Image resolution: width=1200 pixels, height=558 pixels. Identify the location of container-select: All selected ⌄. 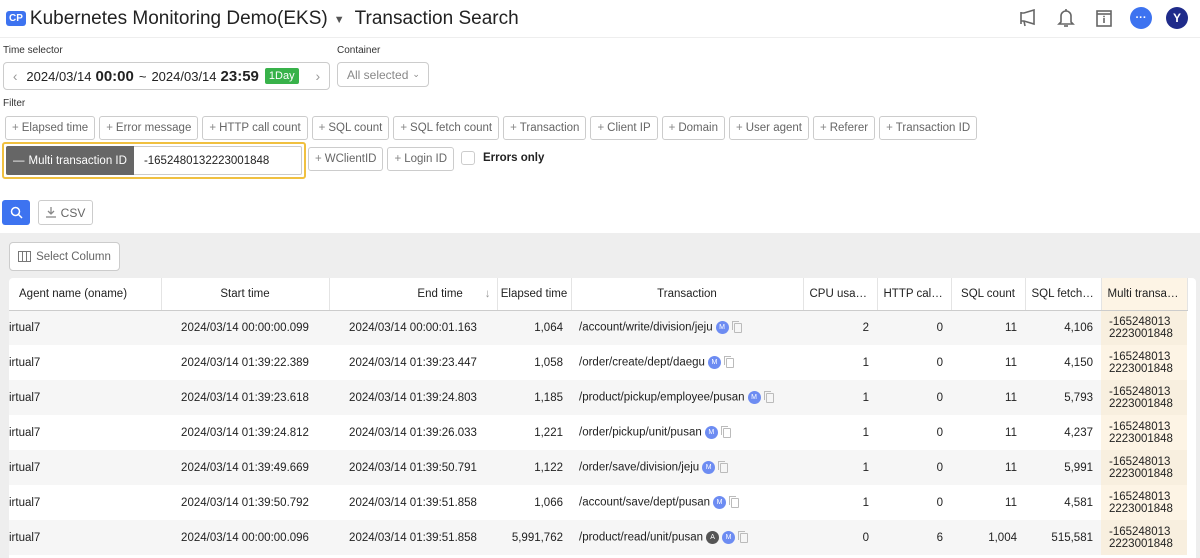
(383, 74).